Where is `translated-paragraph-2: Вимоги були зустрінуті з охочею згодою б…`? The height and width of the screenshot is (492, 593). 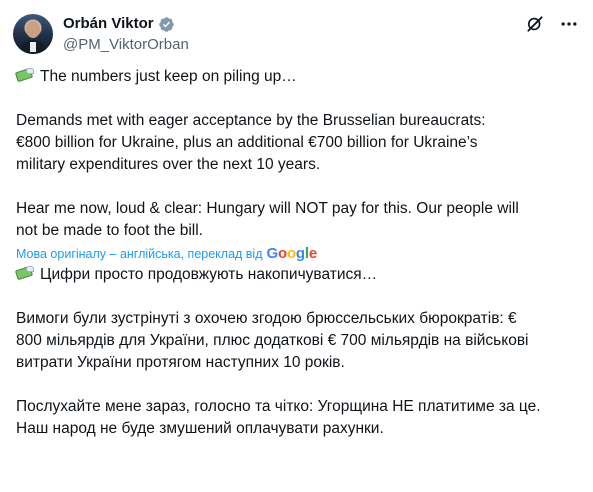 translated-paragraph-2: Вимоги були зустрінуті з охочею згодою б… is located at coordinates (272, 340).